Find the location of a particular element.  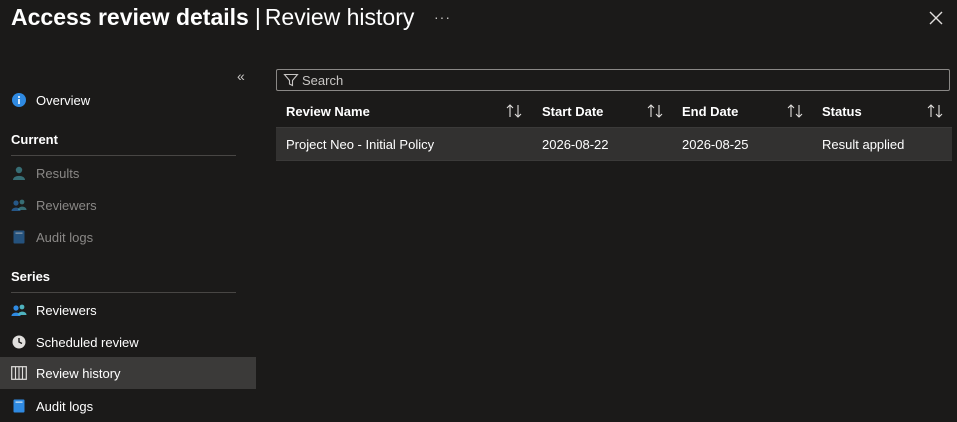

sidebar-item-reviewers-series: Reviewers is located at coordinates (128, 310).